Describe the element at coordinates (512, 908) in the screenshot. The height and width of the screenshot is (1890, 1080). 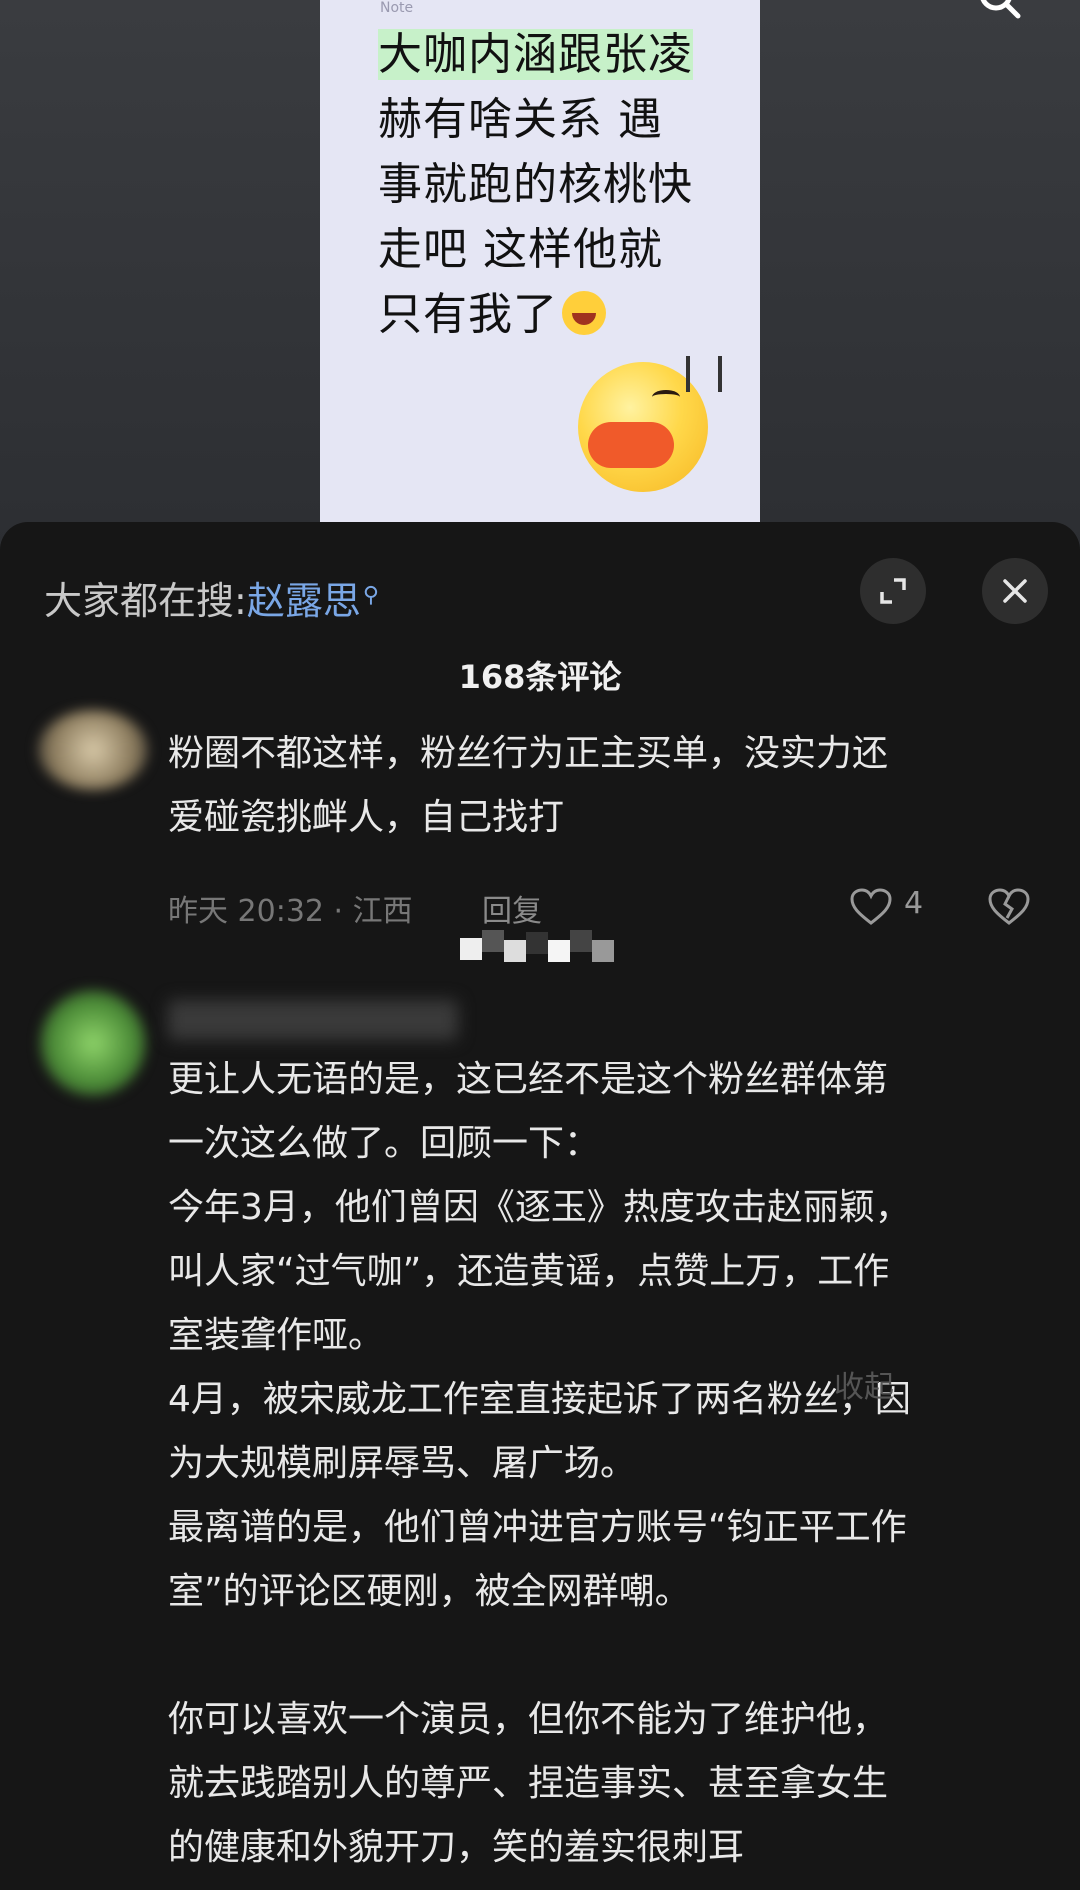
I see `reply-button: 回复` at that location.